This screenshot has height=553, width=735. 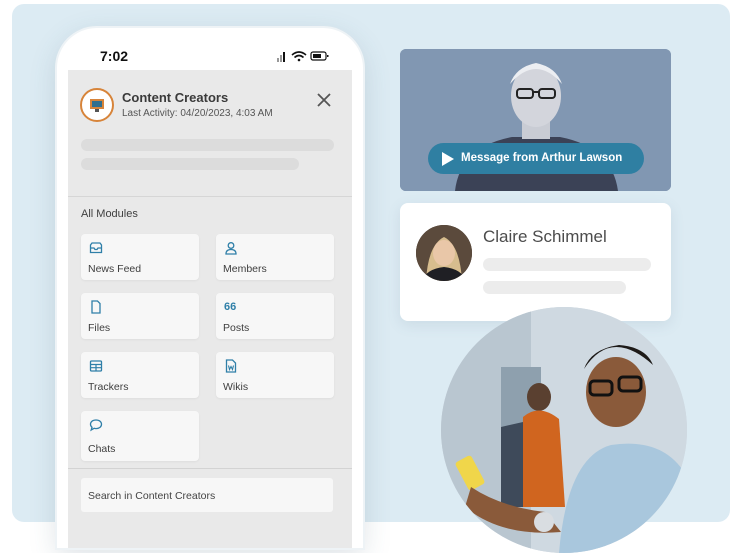 I want to click on wifi-icon, so click(x=299, y=56).